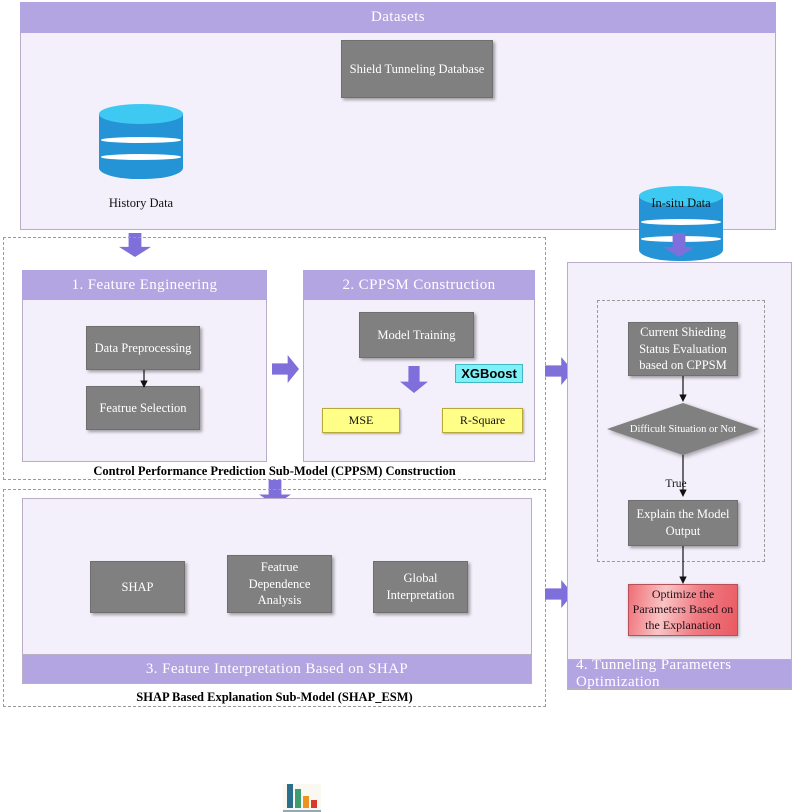 The image size is (796, 812). I want to click on r-square-label: R-Square, so click(482, 420).